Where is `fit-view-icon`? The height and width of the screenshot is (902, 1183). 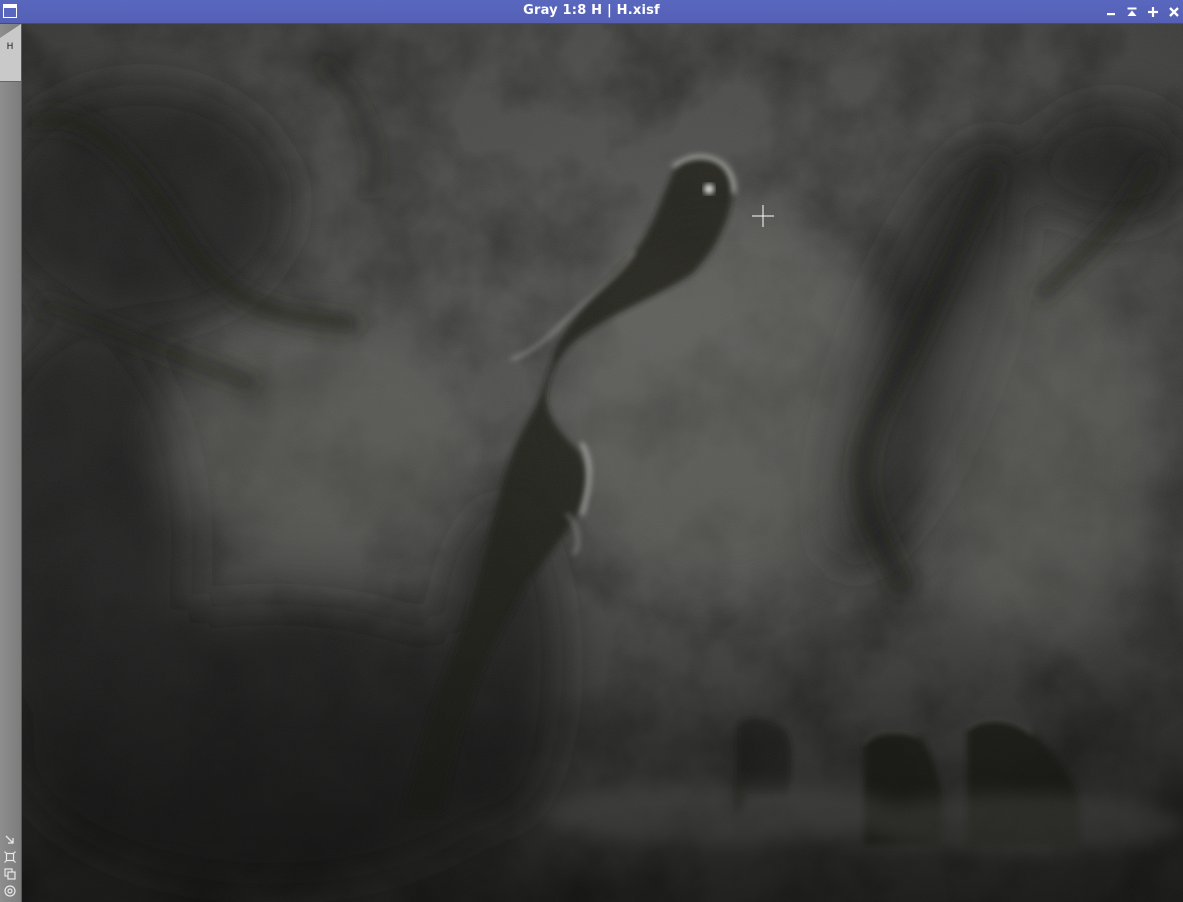
fit-view-icon is located at coordinates (10, 857).